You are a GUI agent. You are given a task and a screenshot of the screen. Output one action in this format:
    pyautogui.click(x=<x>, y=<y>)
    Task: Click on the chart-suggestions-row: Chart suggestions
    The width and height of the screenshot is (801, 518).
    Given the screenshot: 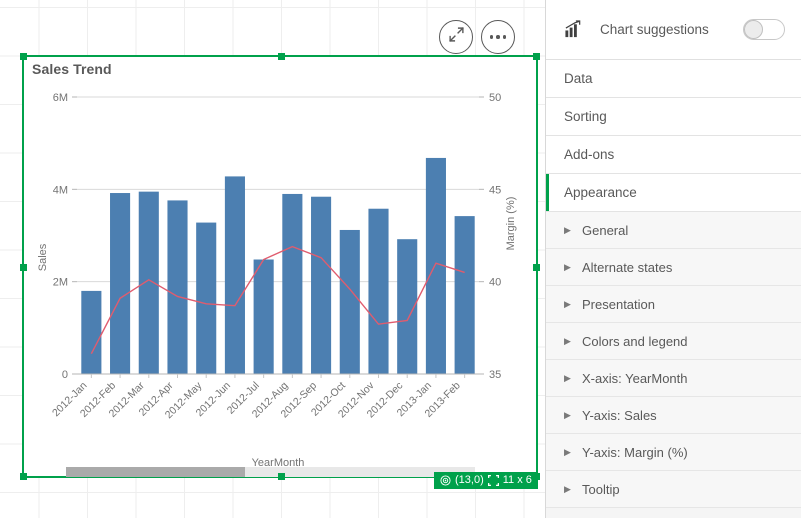 What is the action you would take?
    pyautogui.click(x=673, y=30)
    